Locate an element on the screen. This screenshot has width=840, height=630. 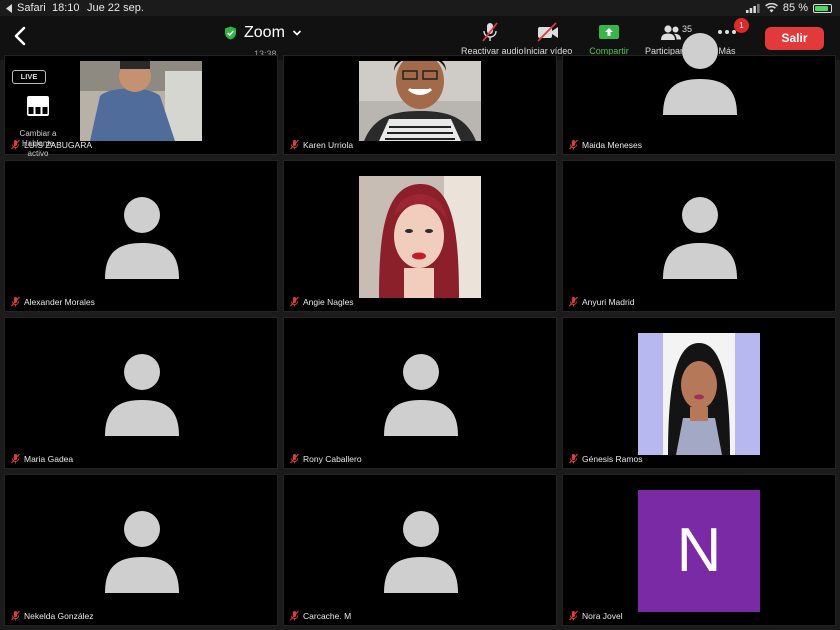
participant-name: Anyuri Madrid is located at coordinates (608, 301).